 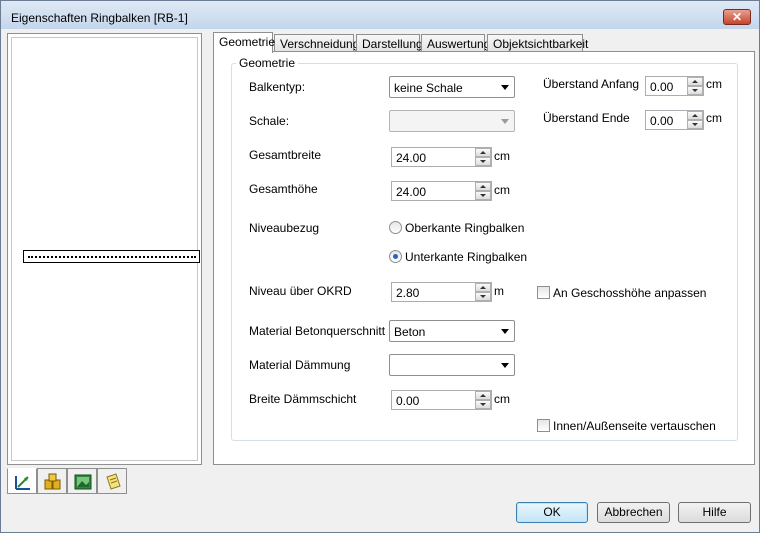 I want to click on preview-tab-material, so click(x=52, y=481).